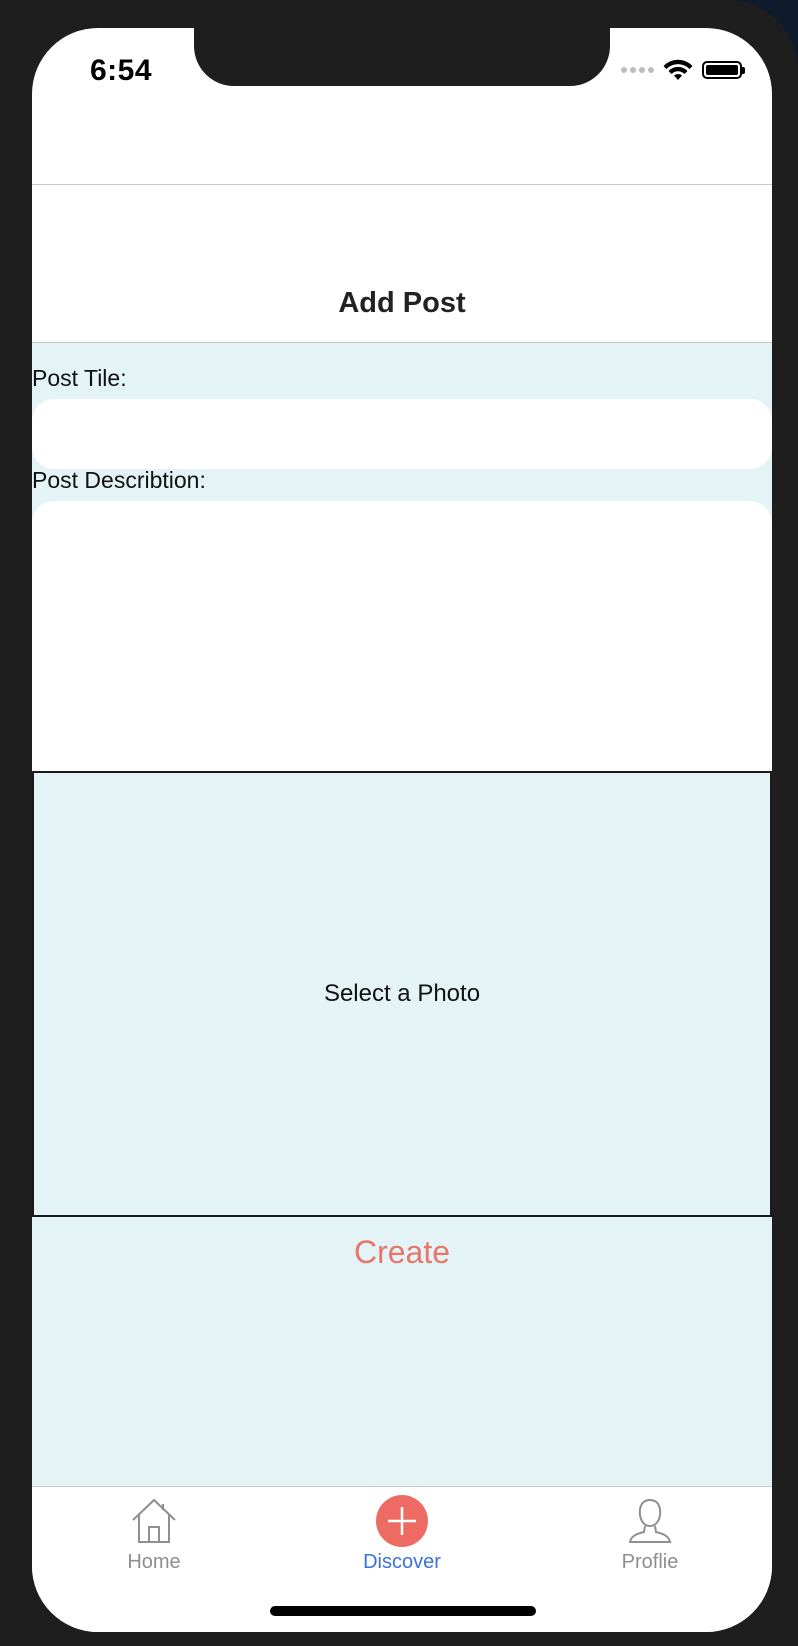 The height and width of the screenshot is (1646, 798). I want to click on select-photo-label: Select a Photo, so click(402, 993).